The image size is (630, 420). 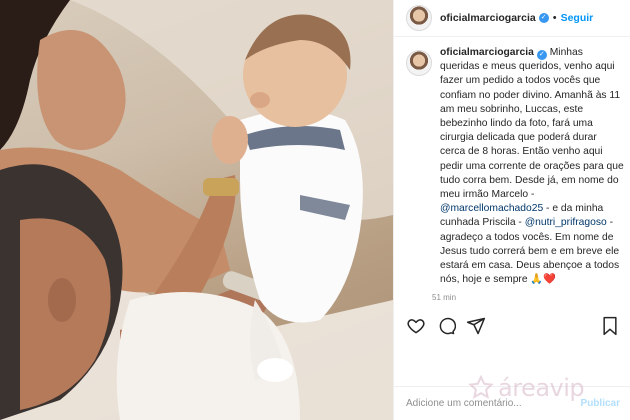 I want to click on caption-author: oficialmarciogarcia, so click(x=487, y=52).